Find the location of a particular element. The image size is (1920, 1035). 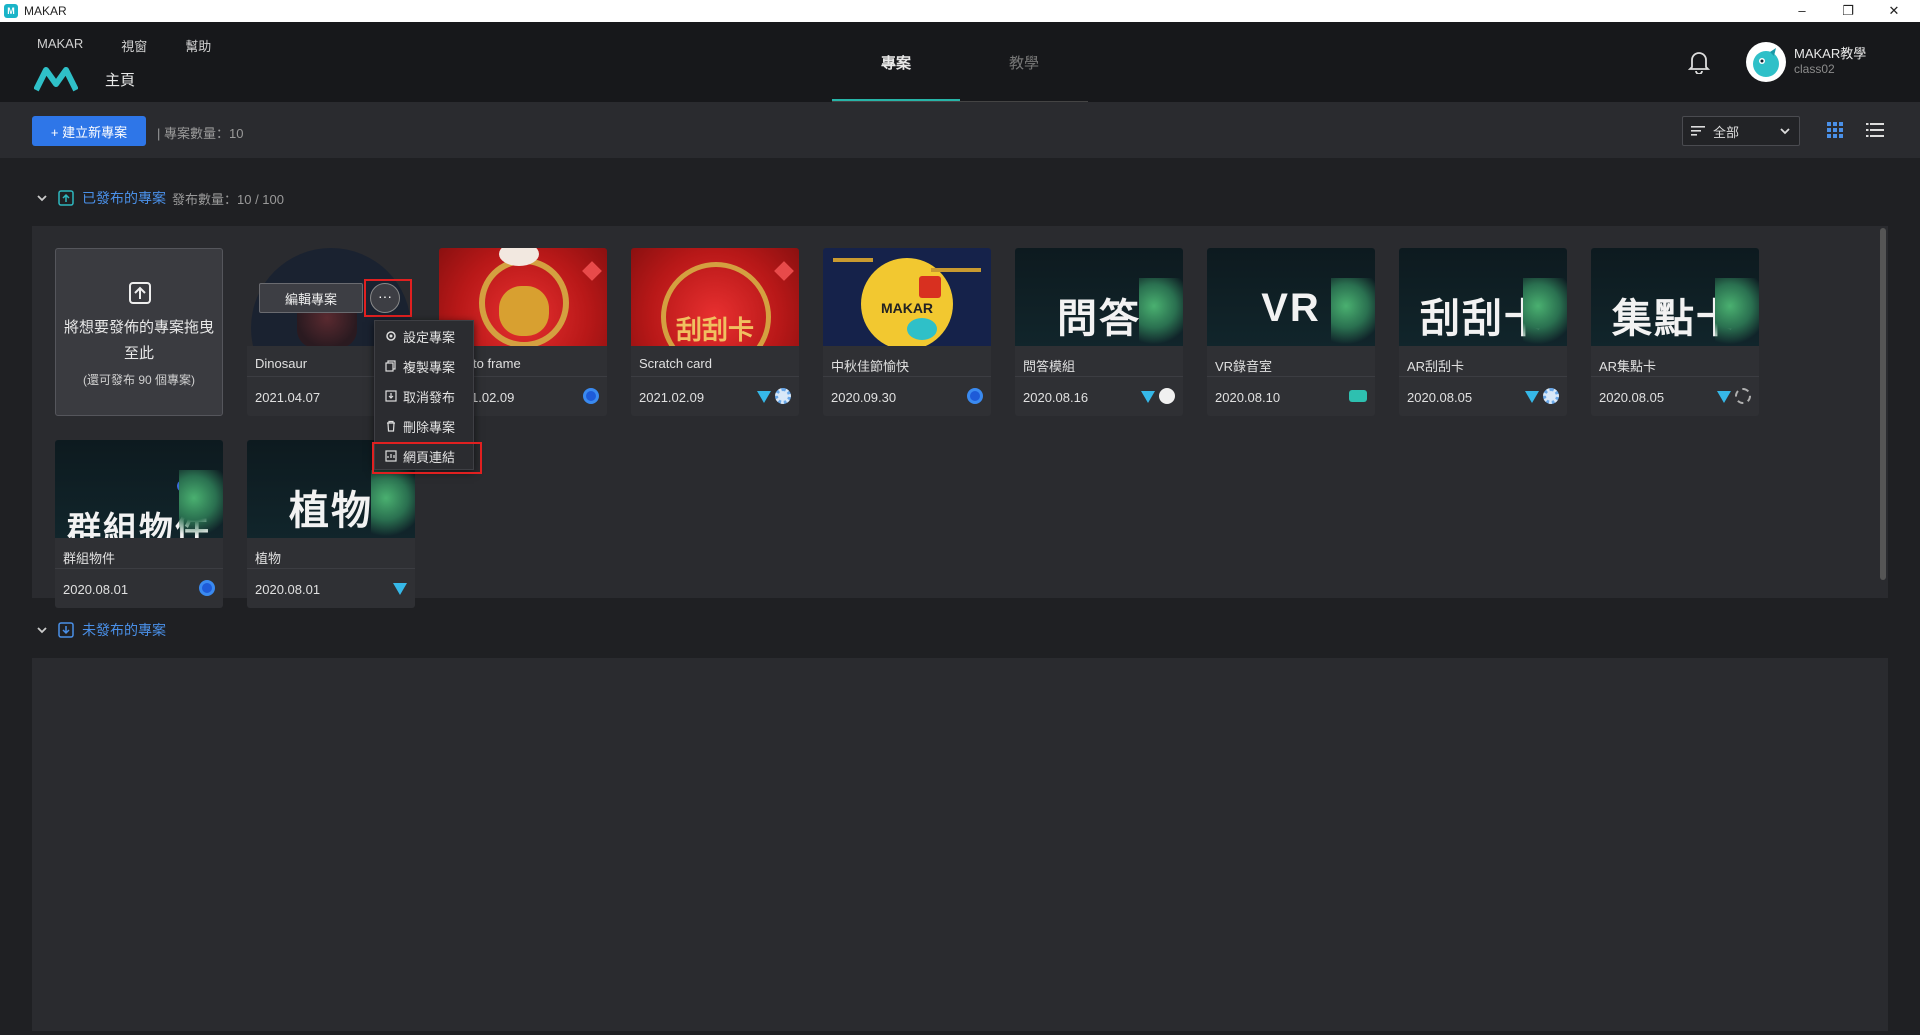

menu-item-label: 刪除專案 is located at coordinates (429, 427).